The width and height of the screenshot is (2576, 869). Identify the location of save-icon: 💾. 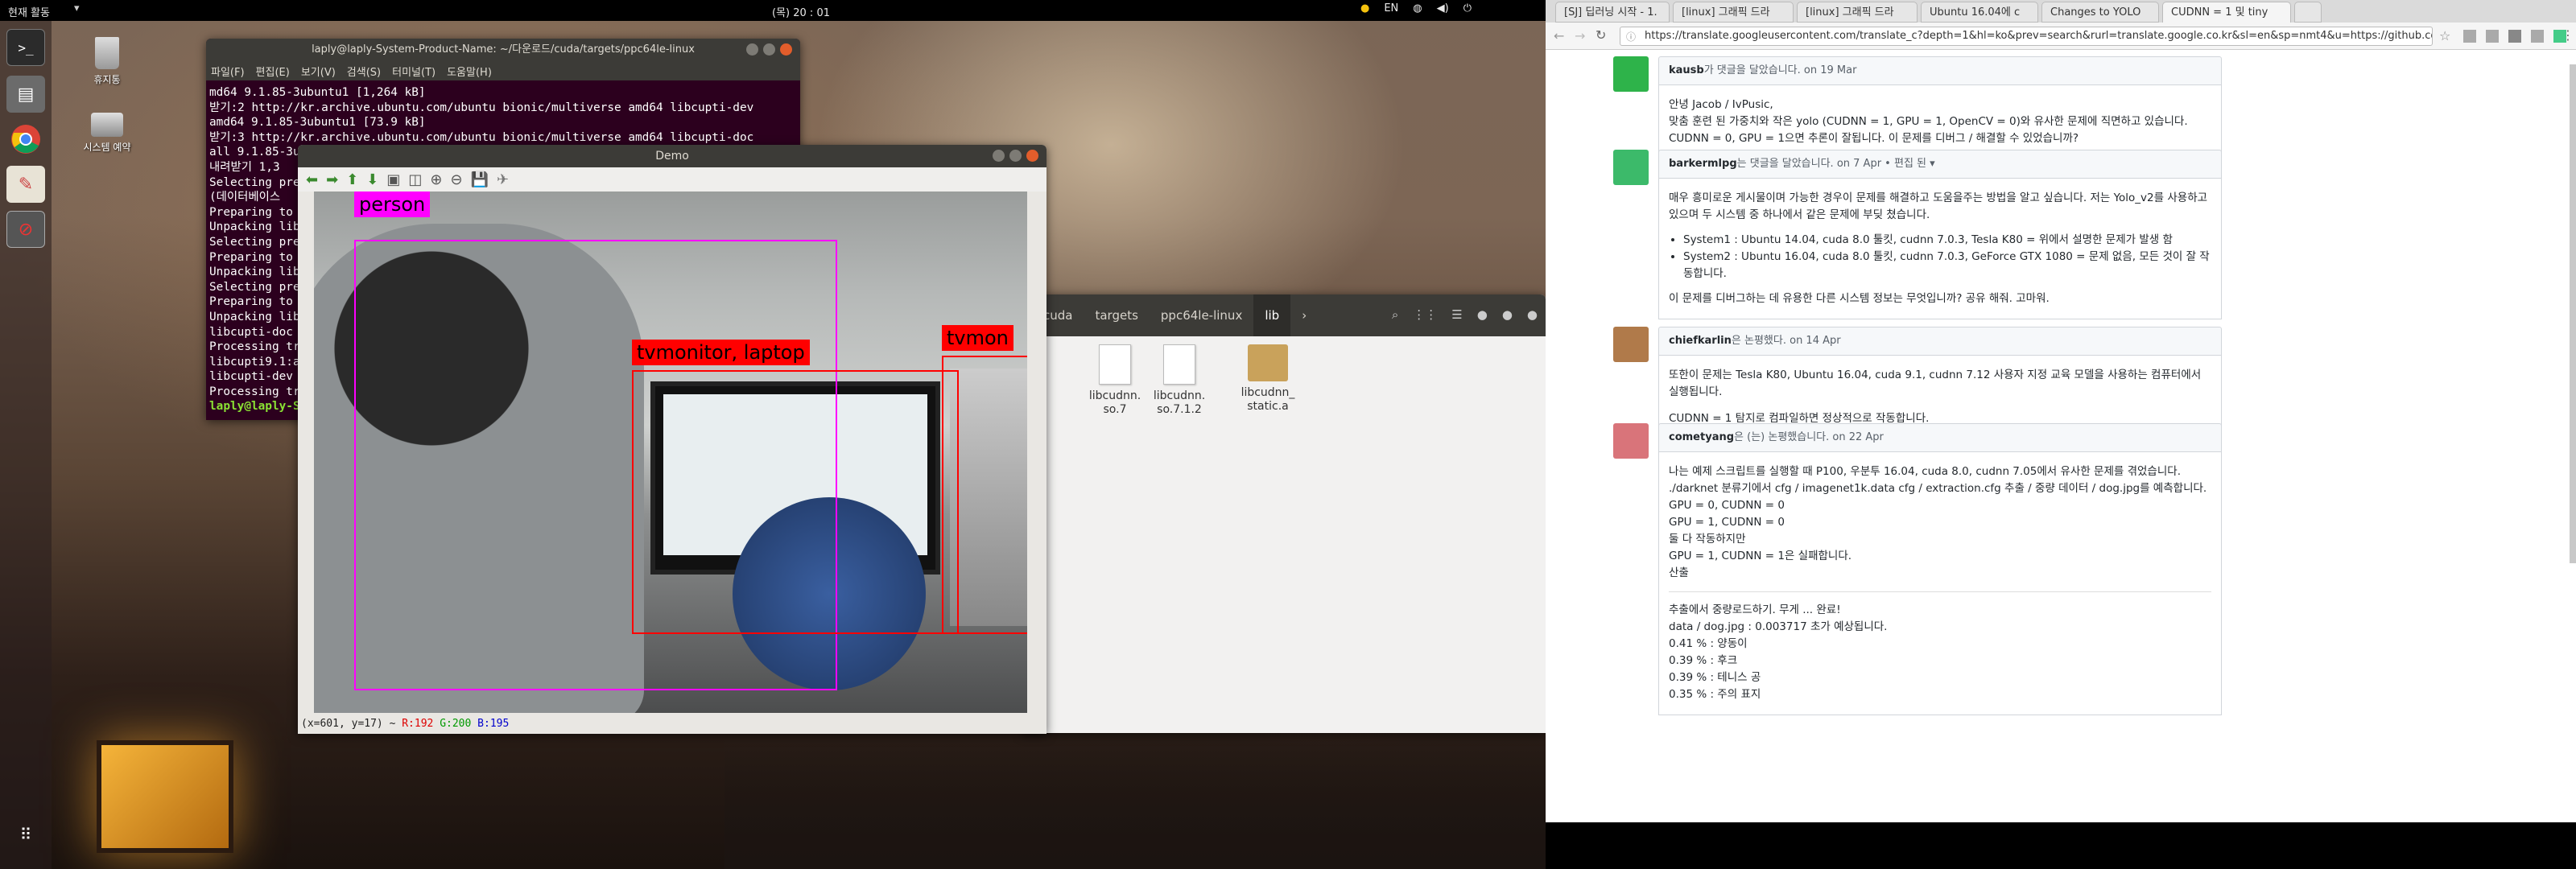
(480, 179).